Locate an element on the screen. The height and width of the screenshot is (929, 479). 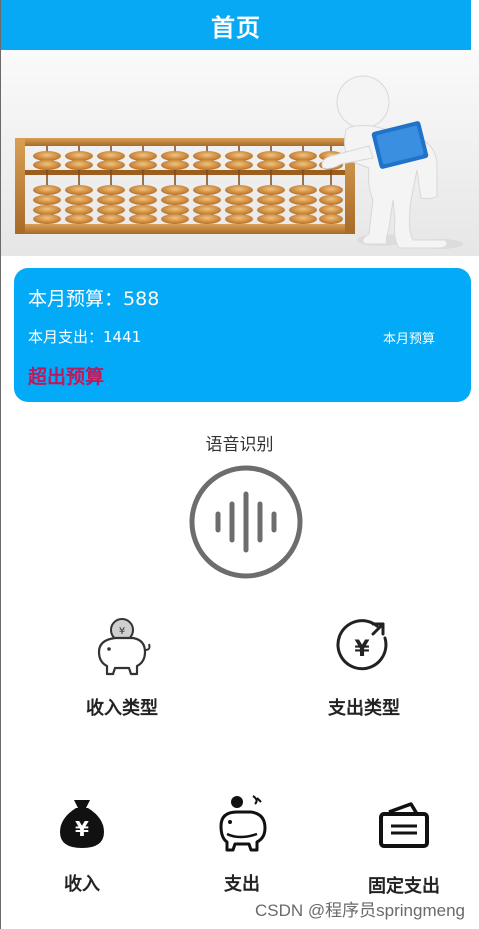
monthly-expense-label: 本月支出： is located at coordinates (66, 337).